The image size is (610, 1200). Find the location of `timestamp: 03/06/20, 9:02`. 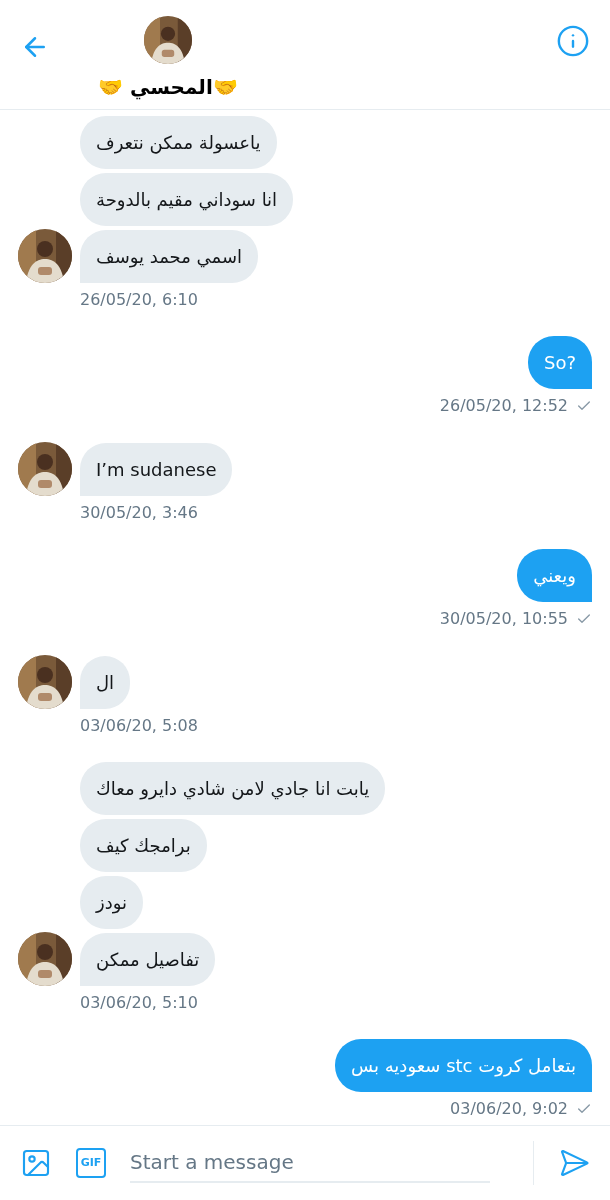

timestamp: 03/06/20, 9:02 is located at coordinates (509, 1109).